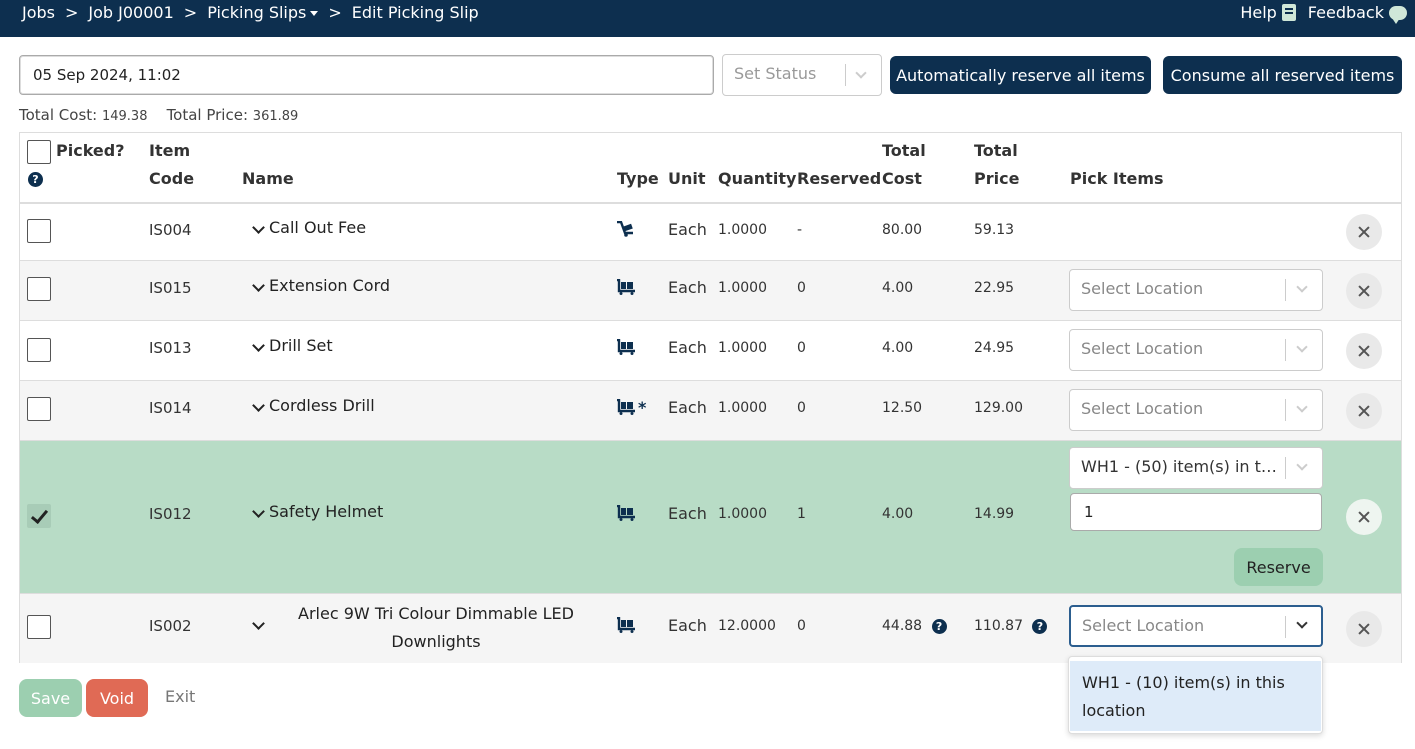  I want to click on reserve-button: Reserve, so click(1278, 567).